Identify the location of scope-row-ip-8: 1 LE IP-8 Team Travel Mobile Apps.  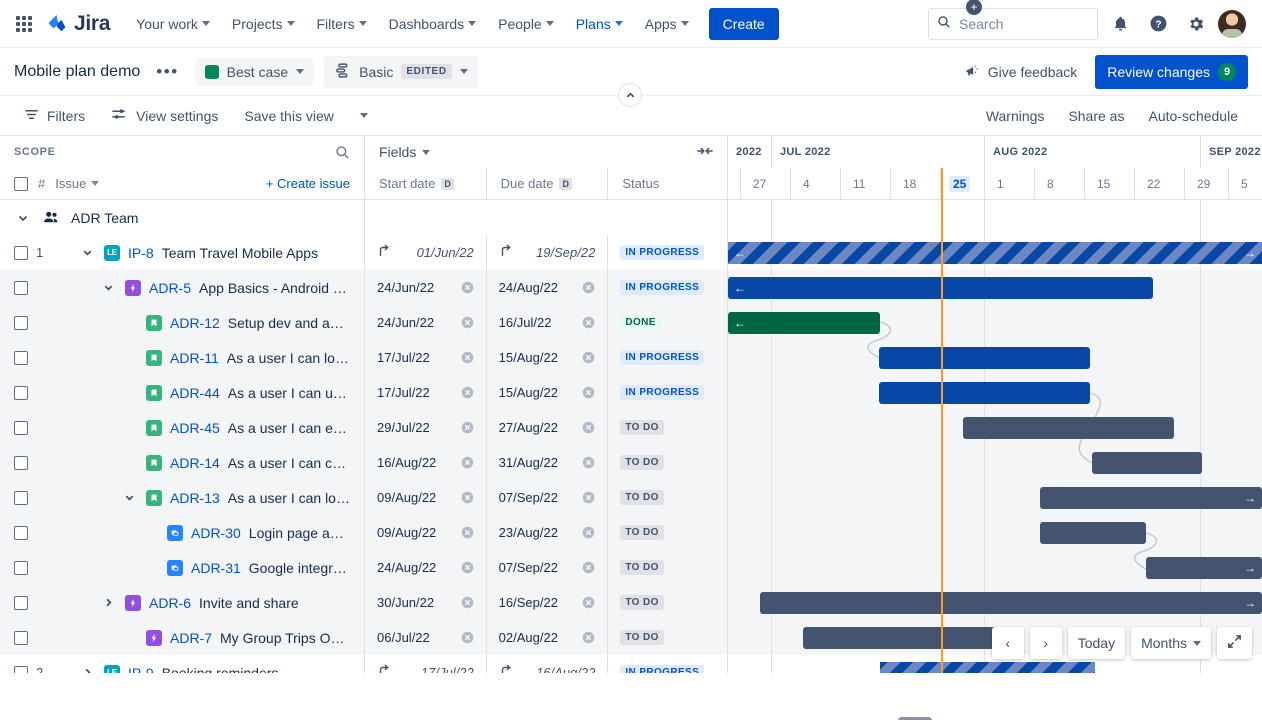
(182, 252).